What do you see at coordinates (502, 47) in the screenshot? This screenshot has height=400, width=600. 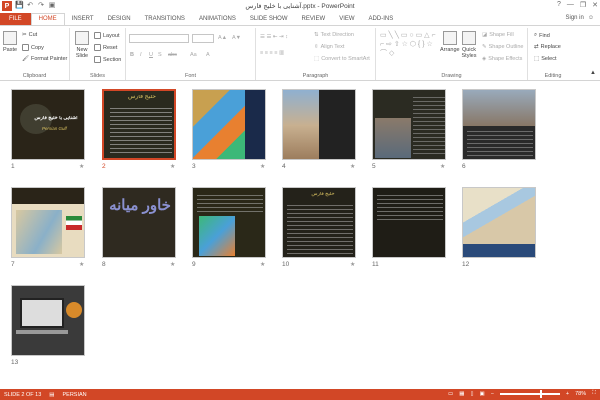 I see `shape-outline-button: ✎ Shape Outline` at bounding box center [502, 47].